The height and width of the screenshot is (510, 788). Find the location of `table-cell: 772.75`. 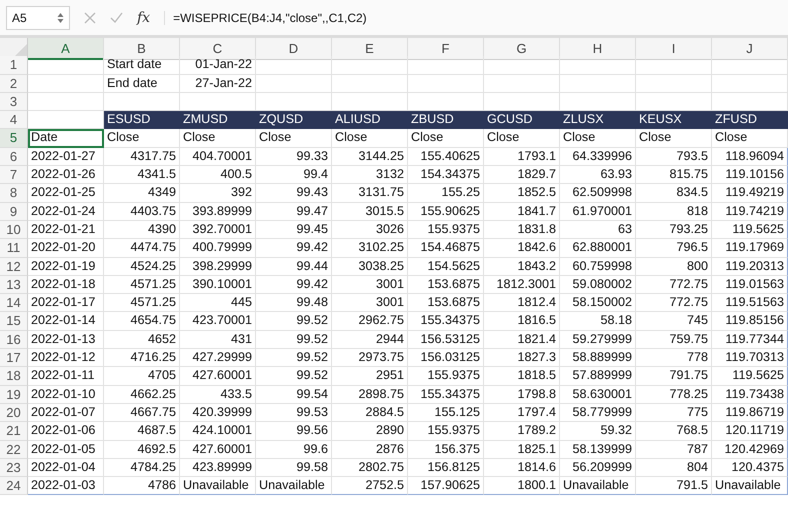

table-cell: 772.75 is located at coordinates (674, 303).